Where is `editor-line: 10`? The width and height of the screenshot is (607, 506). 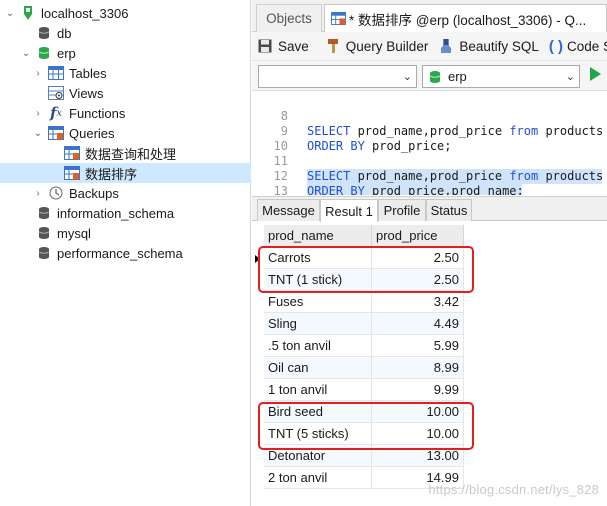 editor-line: 10 is located at coordinates (280, 146).